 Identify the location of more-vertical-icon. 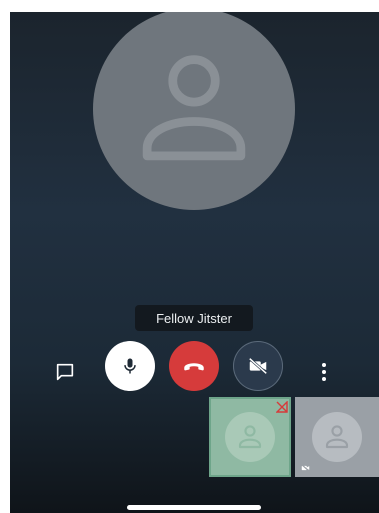
(324, 372).